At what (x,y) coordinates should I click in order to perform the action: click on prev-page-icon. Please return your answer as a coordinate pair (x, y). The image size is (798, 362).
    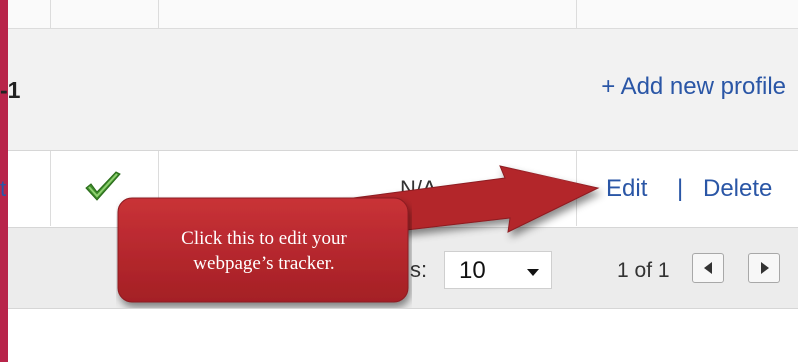
    Looking at the image, I should click on (708, 268).